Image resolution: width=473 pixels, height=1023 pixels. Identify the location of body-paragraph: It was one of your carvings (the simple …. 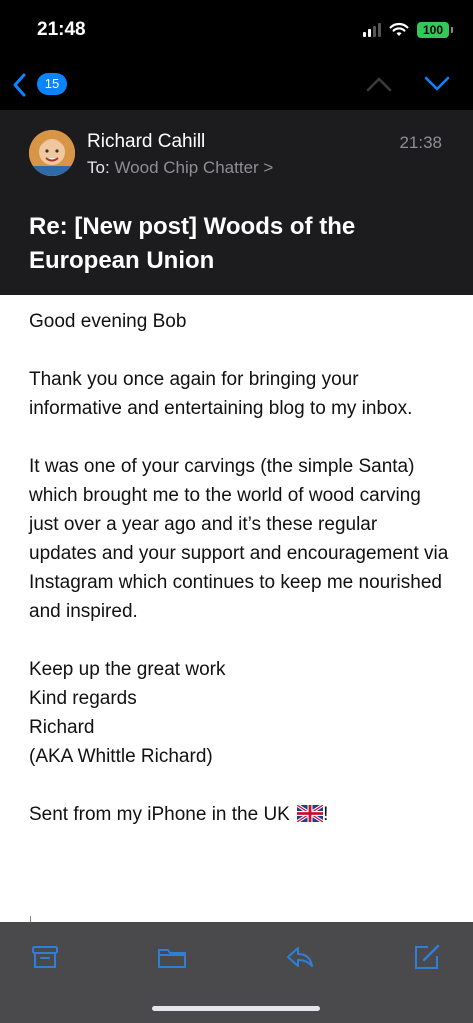
(239, 539).